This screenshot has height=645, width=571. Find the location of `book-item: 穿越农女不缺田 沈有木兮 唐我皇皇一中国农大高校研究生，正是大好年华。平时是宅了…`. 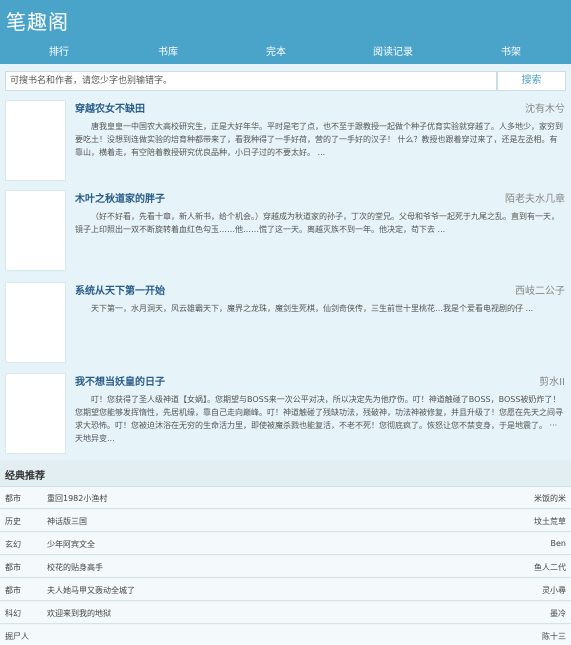

book-item: 穿越农女不缺田 沈有木兮 唐我皇皇一中国农大高校研究生，正是大好年华。平时是宅了… is located at coordinates (285, 143).